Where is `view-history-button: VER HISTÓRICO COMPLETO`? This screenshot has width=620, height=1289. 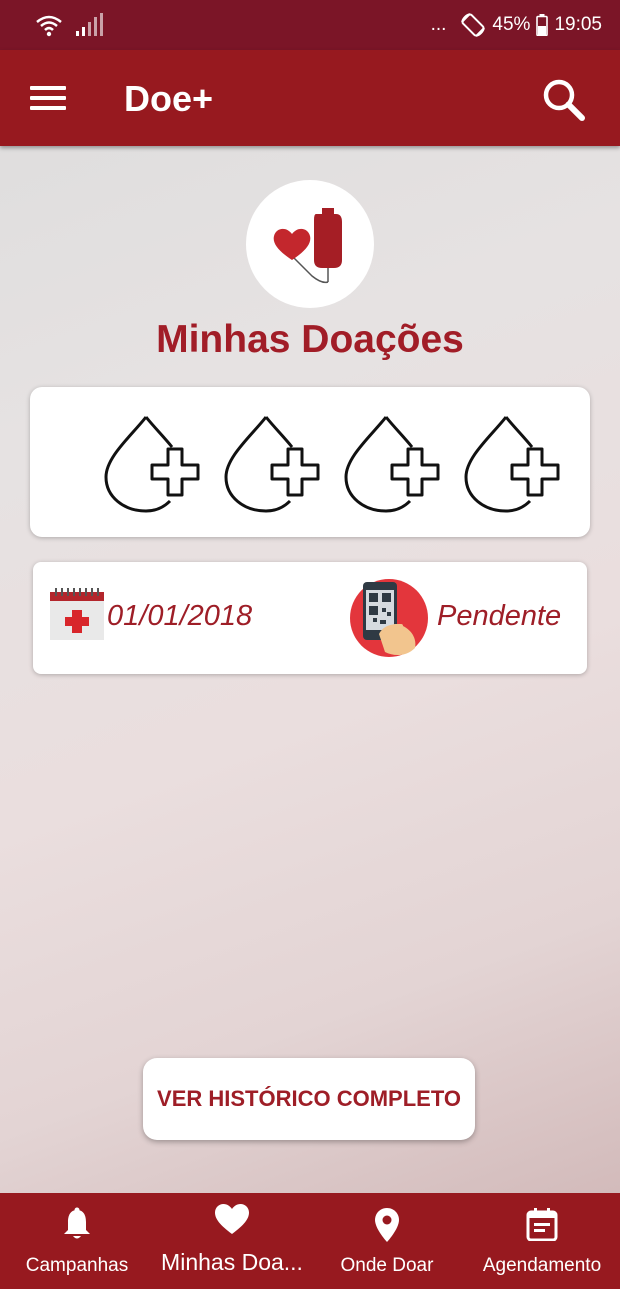 view-history-button: VER HISTÓRICO COMPLETO is located at coordinates (309, 1099).